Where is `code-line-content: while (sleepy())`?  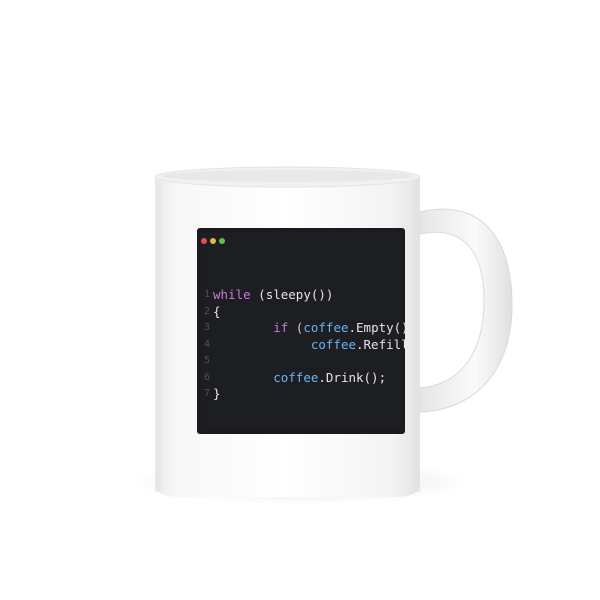 code-line-content: while (sleepy()) is located at coordinates (273, 295).